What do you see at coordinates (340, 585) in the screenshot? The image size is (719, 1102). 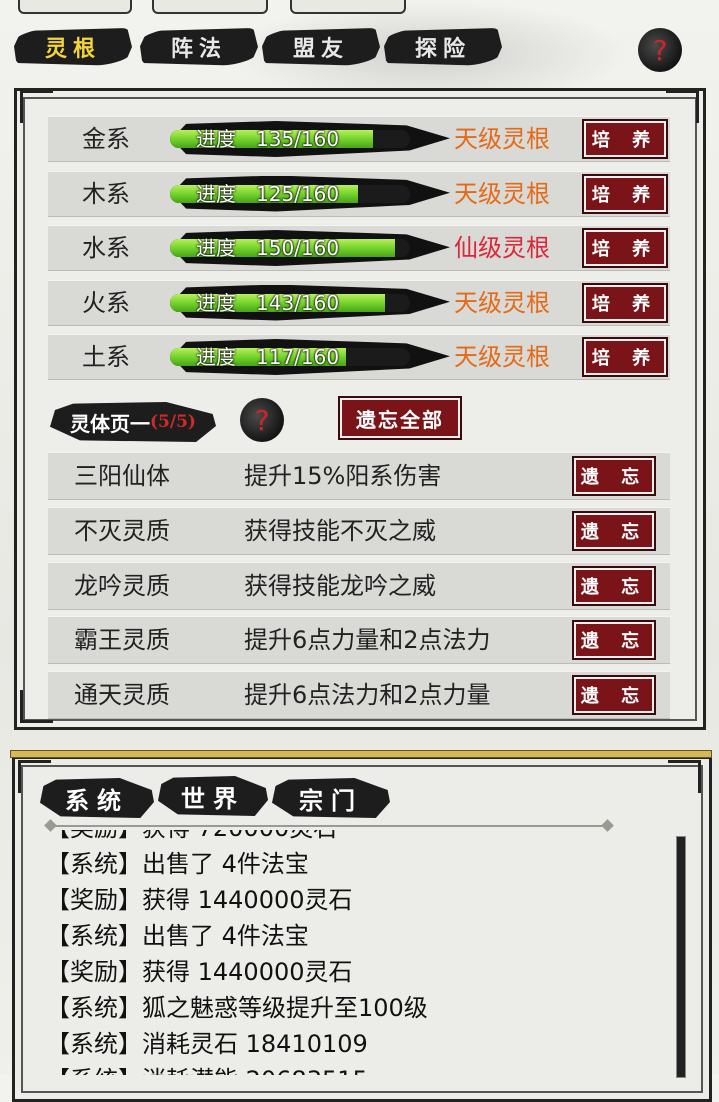 I see `spirit-body-desc: 获得技能龙吟之威` at bounding box center [340, 585].